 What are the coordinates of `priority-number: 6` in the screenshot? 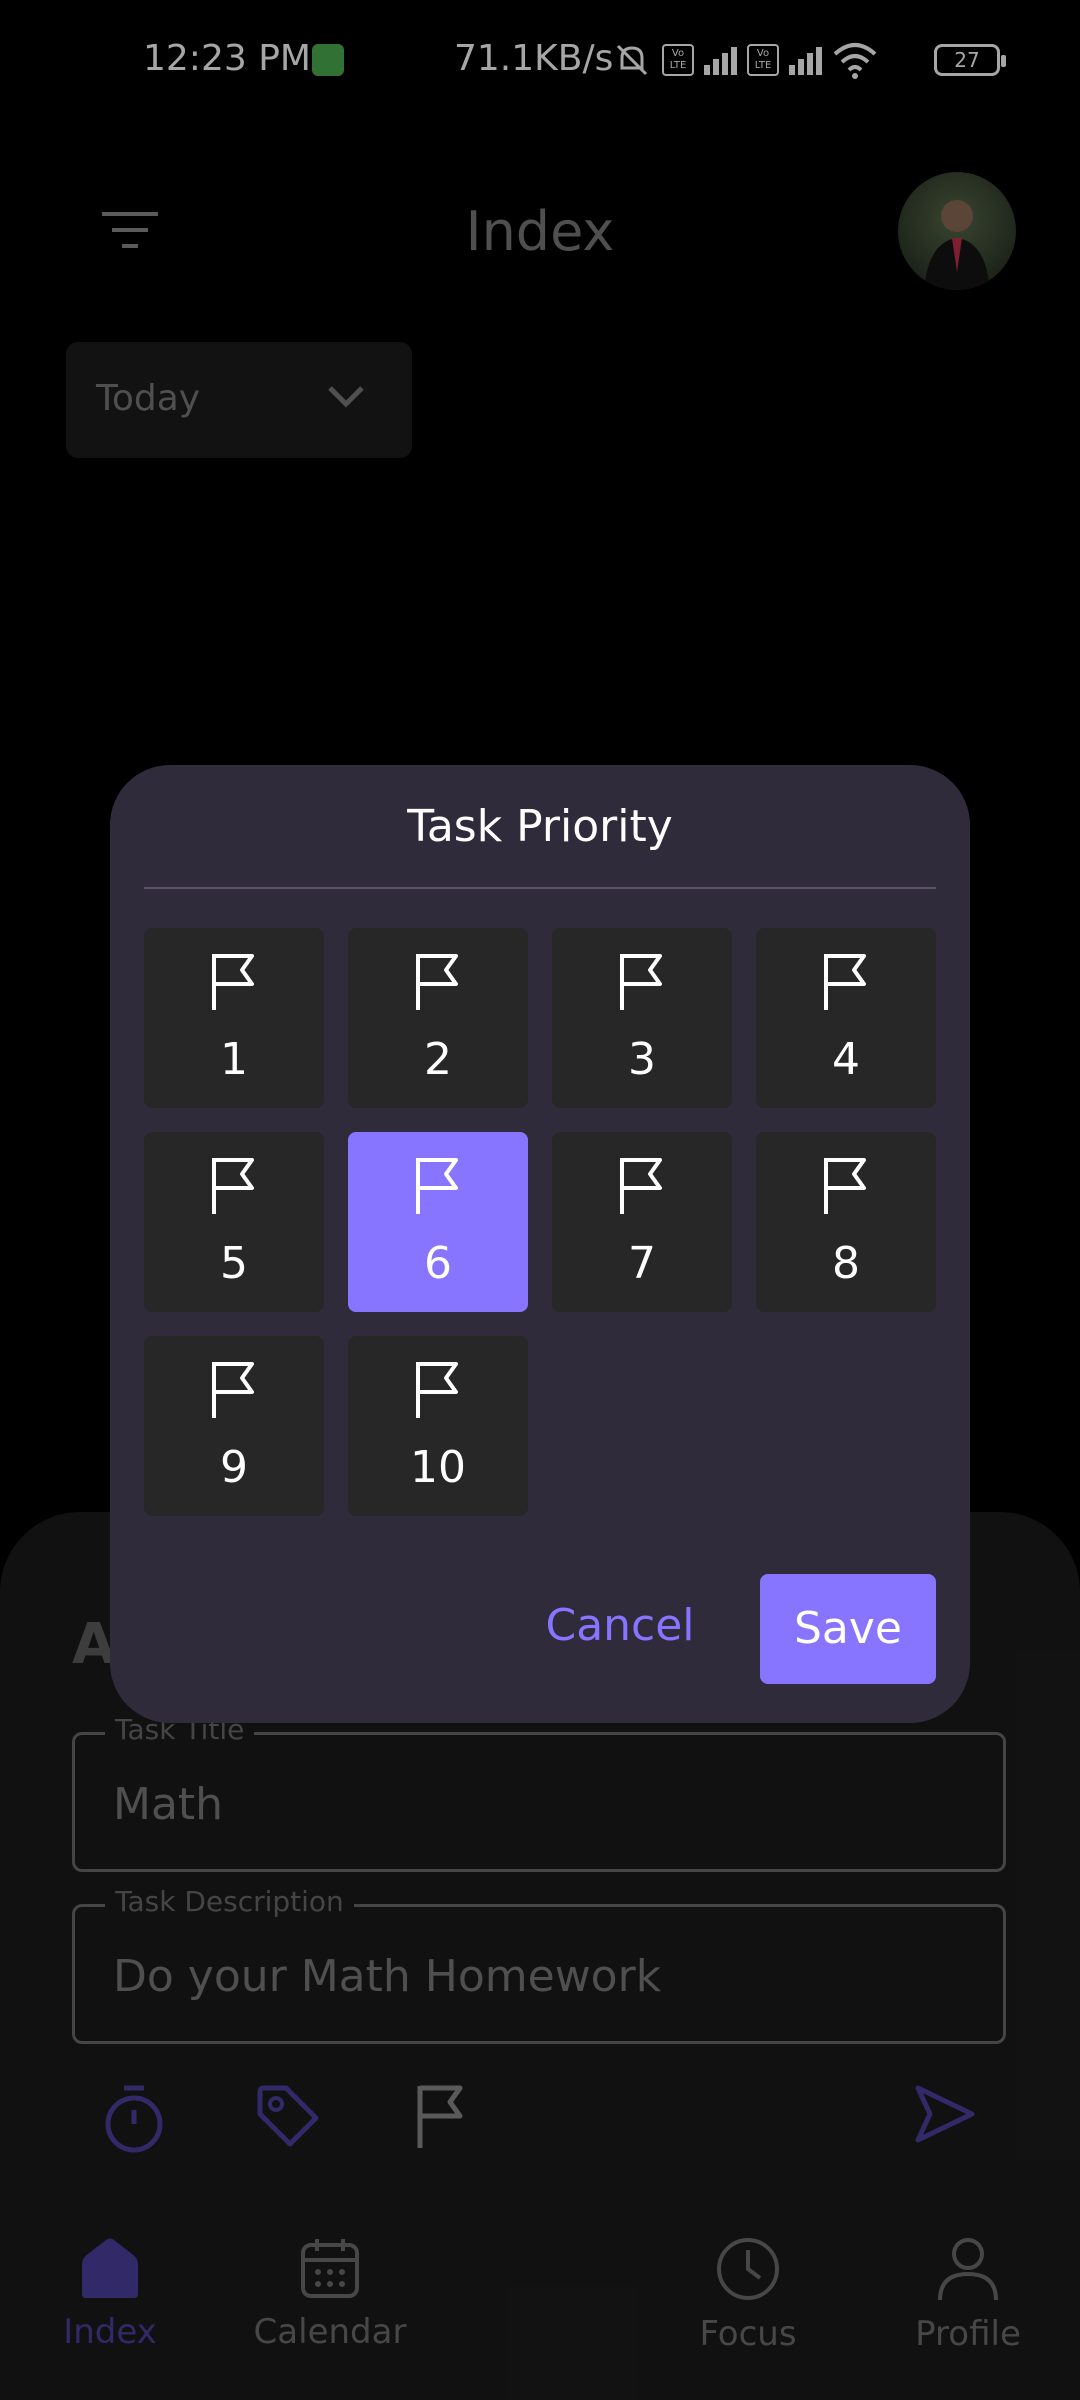 It's located at (438, 1263).